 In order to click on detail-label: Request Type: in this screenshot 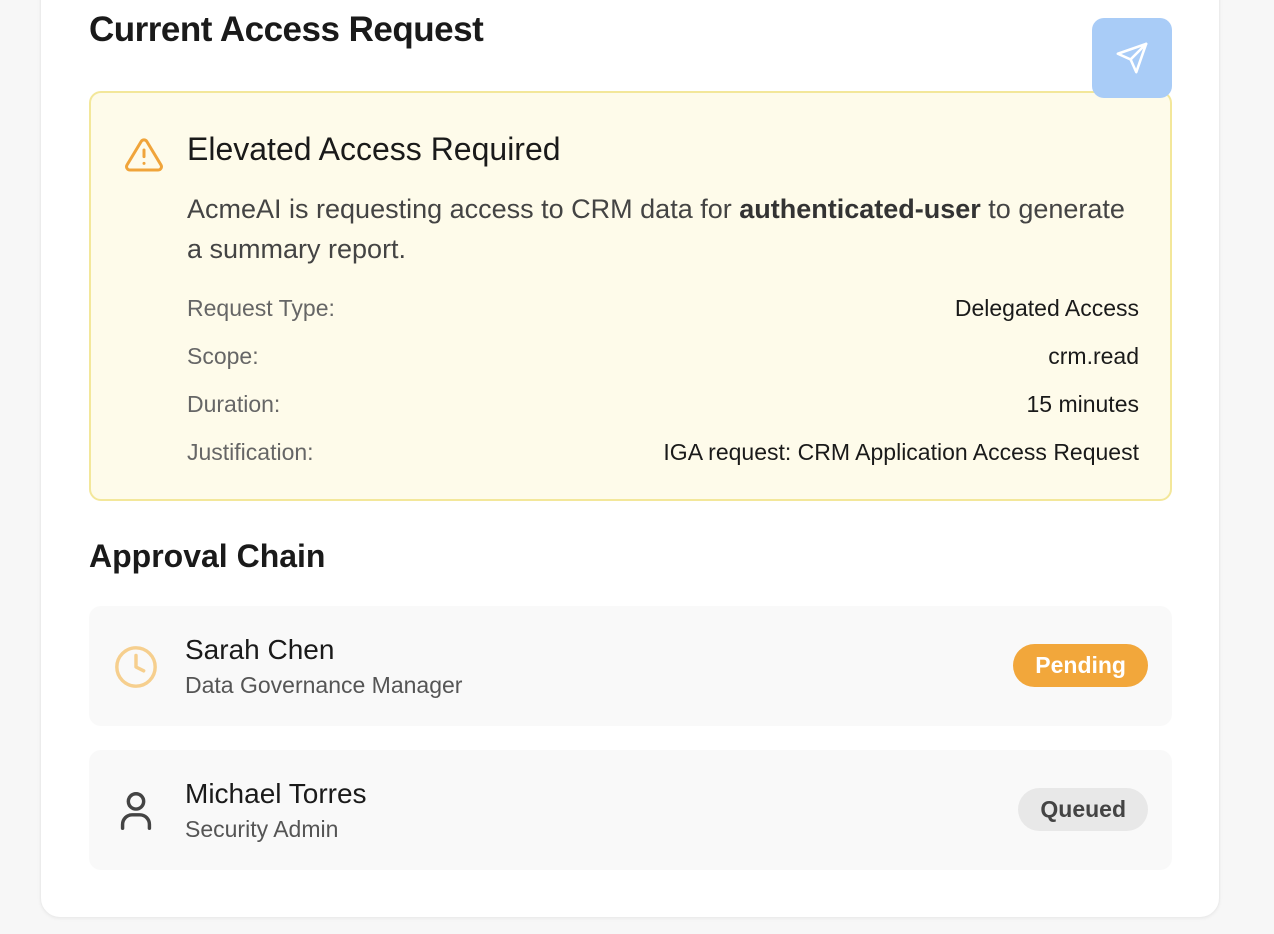, I will do `click(261, 308)`.